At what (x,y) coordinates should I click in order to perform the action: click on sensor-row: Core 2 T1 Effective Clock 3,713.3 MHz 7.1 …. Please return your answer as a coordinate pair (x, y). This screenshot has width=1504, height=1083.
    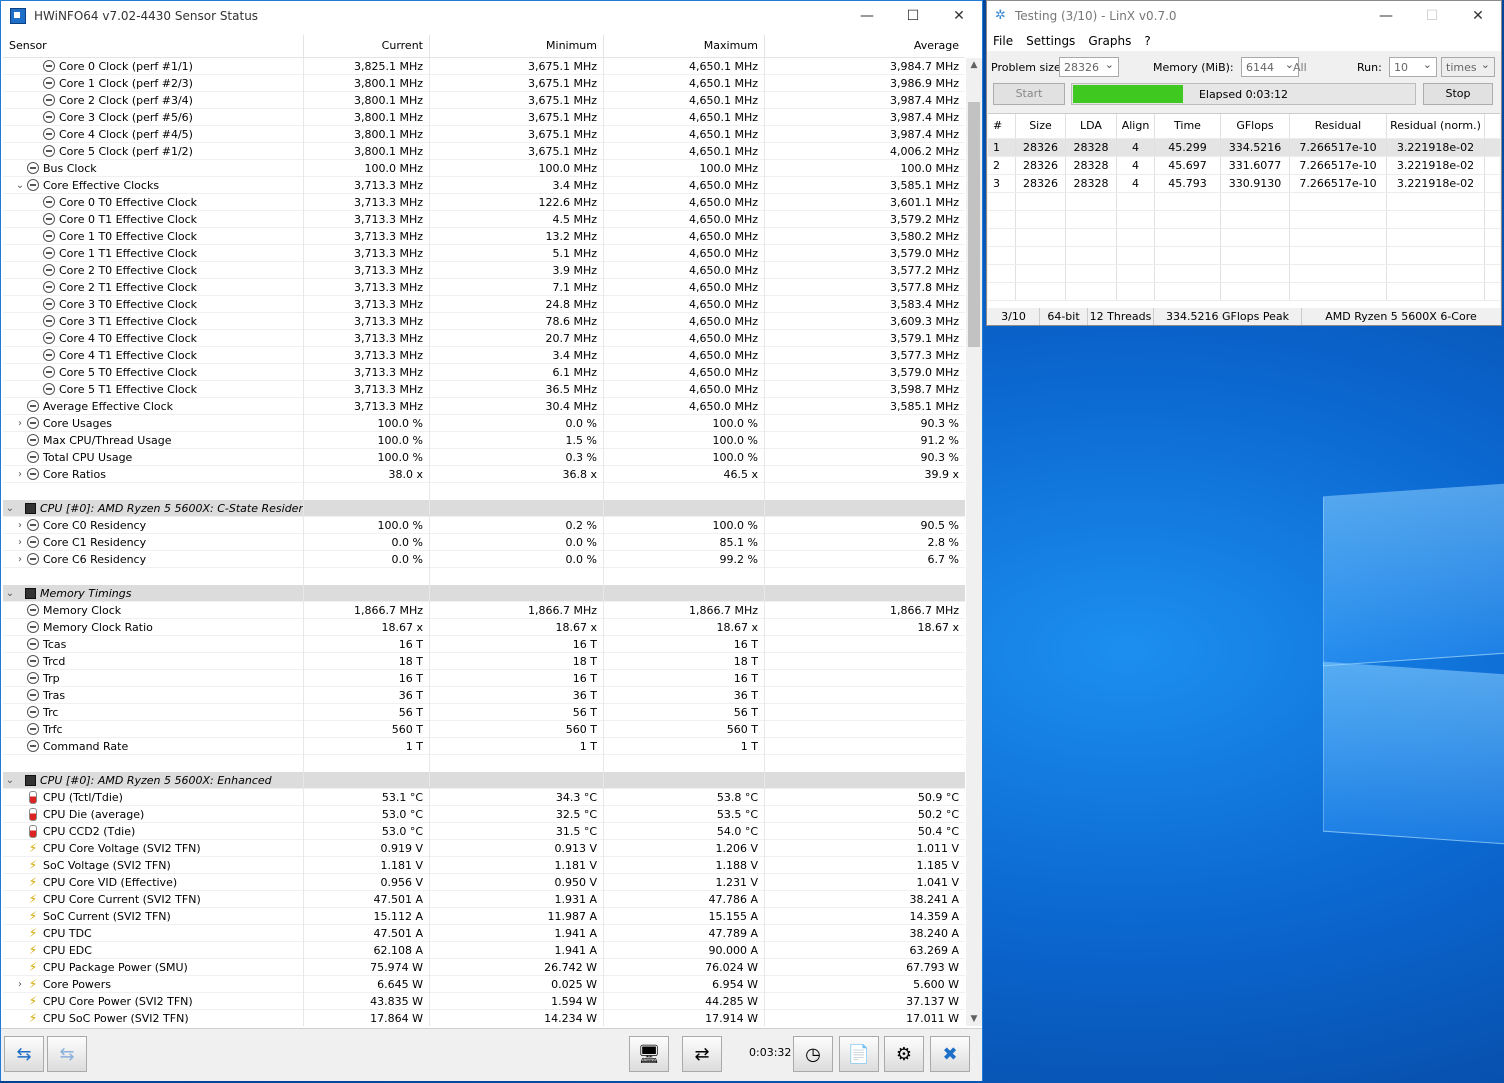
    Looking at the image, I should click on (484, 287).